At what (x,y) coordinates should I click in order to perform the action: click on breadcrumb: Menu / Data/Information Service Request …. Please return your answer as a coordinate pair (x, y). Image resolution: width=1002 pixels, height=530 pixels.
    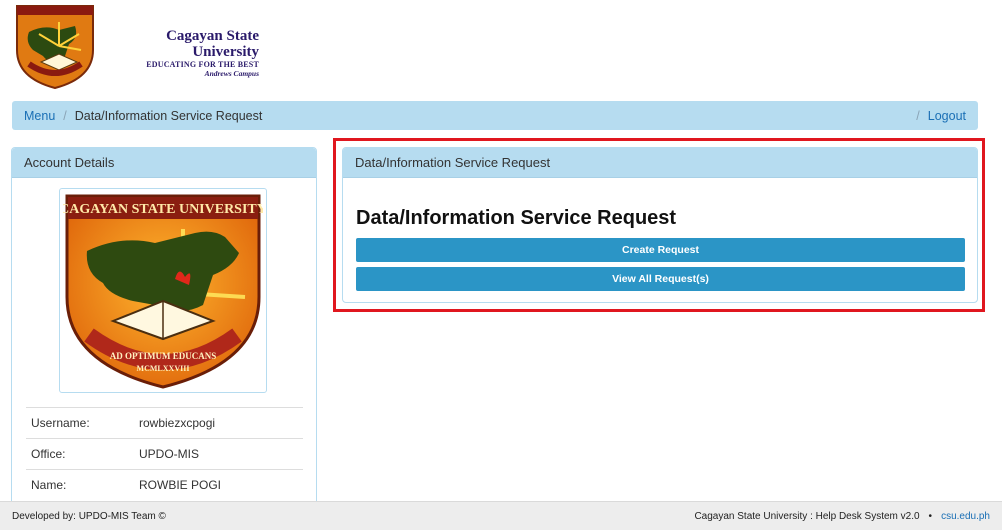
    Looking at the image, I should click on (495, 115).